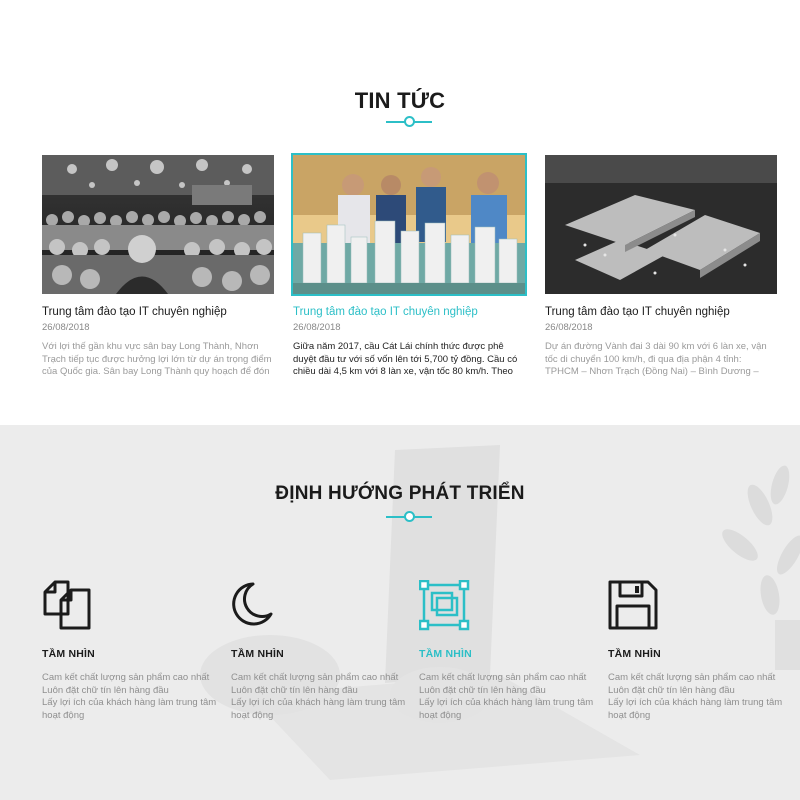  I want to click on news-card-2-date: 26/08/2018, so click(317, 327).